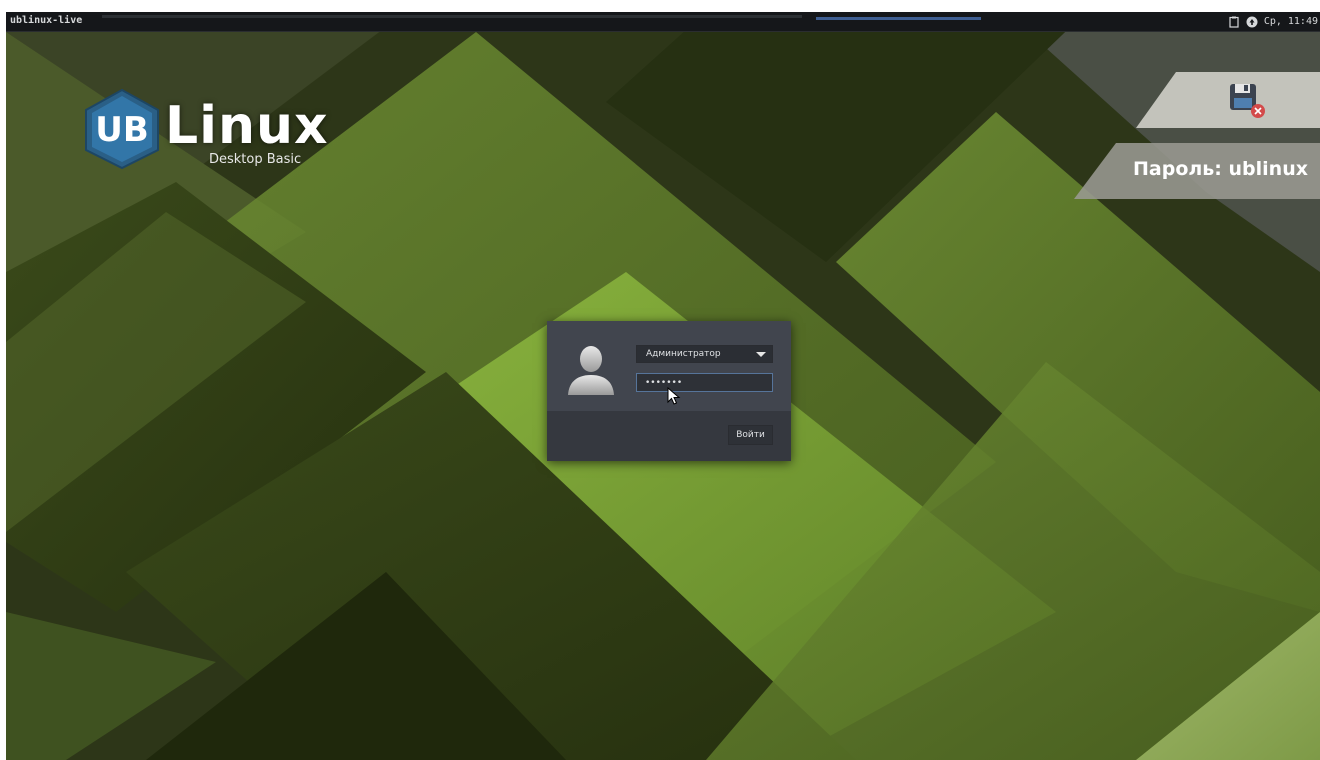 The height and width of the screenshot is (760, 1320). Describe the element at coordinates (591, 370) in the screenshot. I see `user-avatar-icon` at that location.